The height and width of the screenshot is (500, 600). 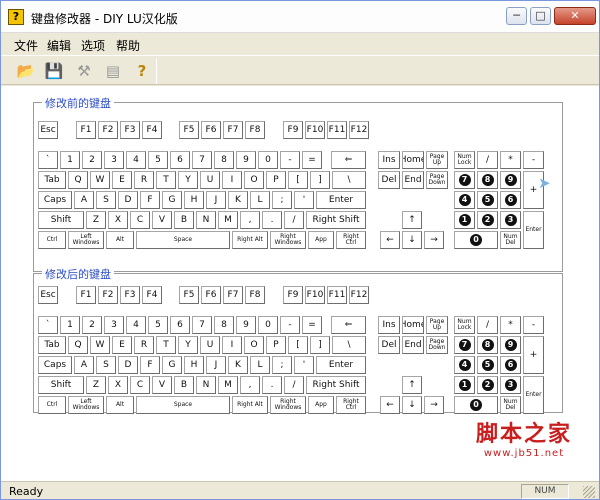 What do you see at coordinates (100, 345) in the screenshot?
I see `after-key-w-2: W` at bounding box center [100, 345].